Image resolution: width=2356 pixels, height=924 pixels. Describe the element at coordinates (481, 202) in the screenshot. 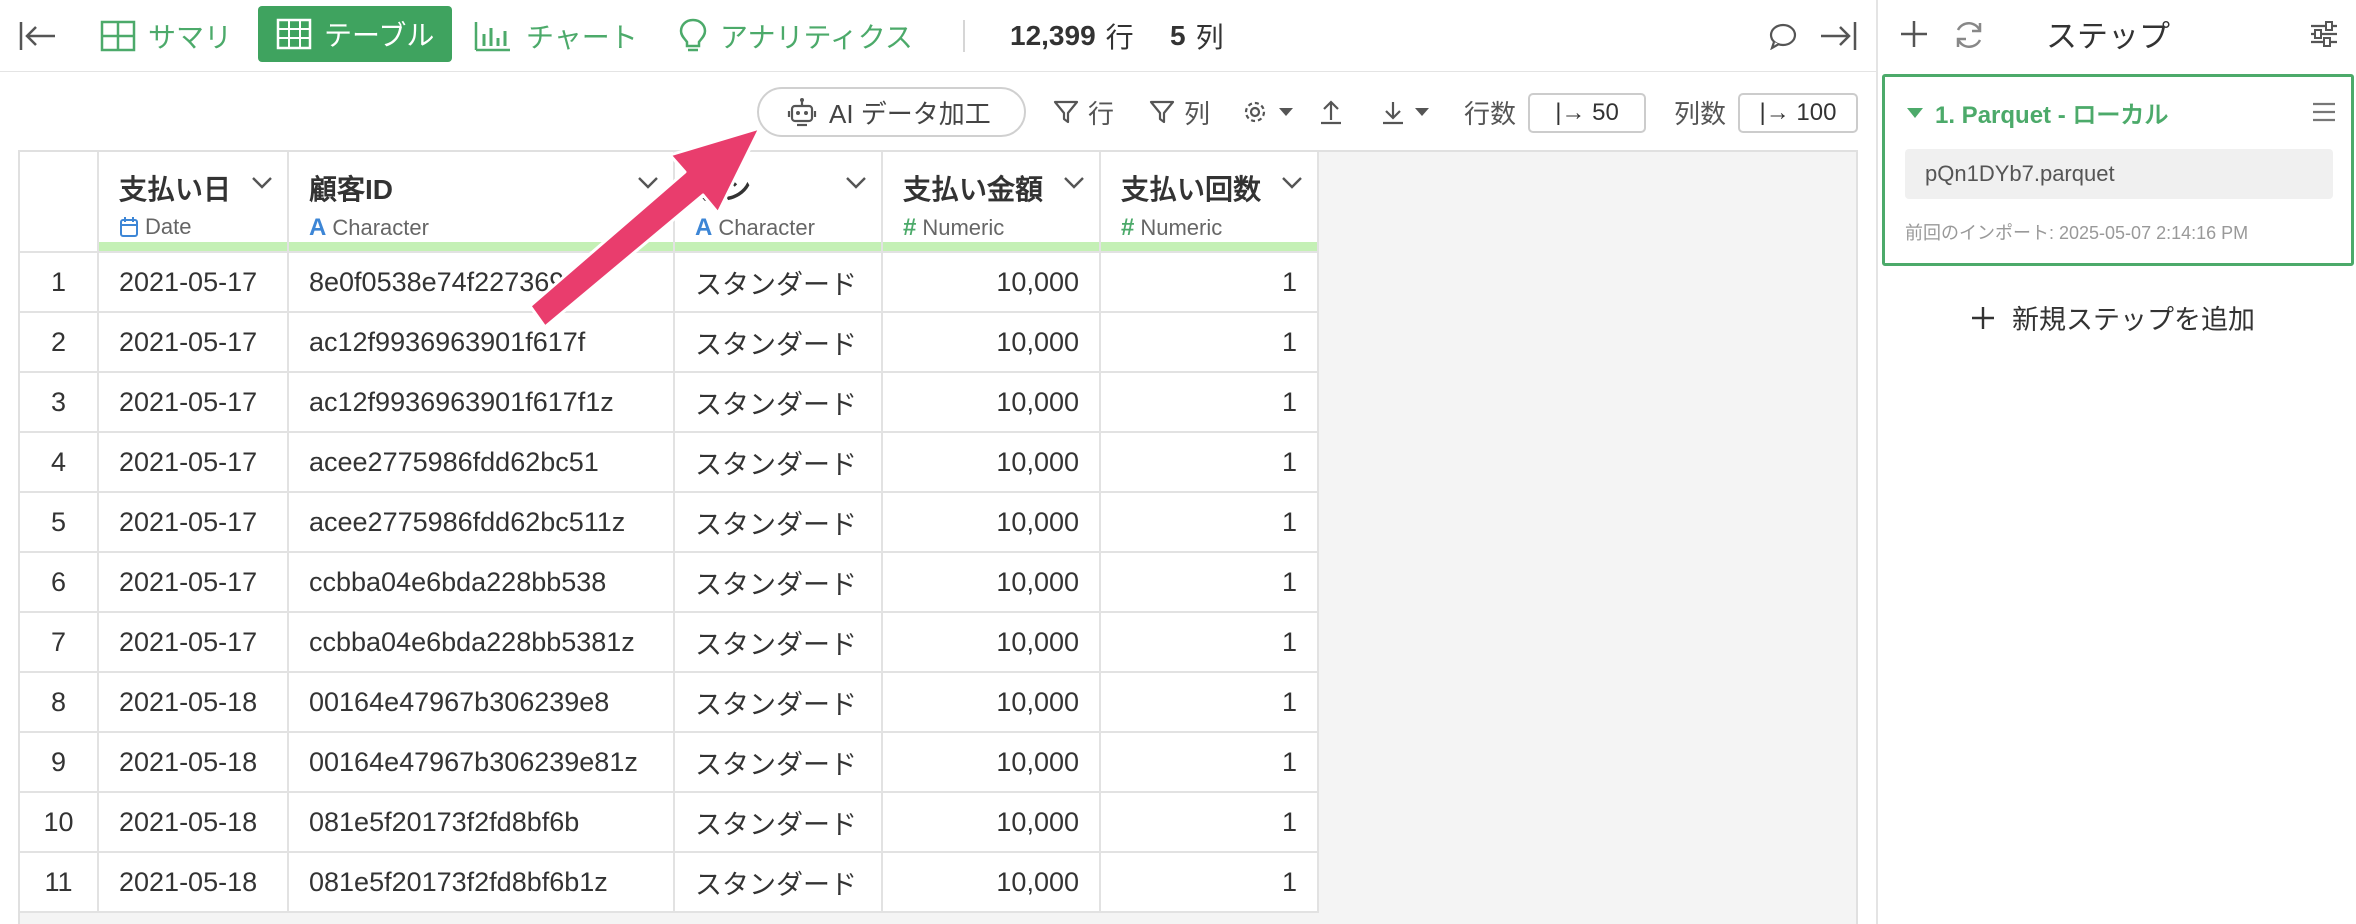

I see `column-header-2: 顧客ID A Character` at that location.